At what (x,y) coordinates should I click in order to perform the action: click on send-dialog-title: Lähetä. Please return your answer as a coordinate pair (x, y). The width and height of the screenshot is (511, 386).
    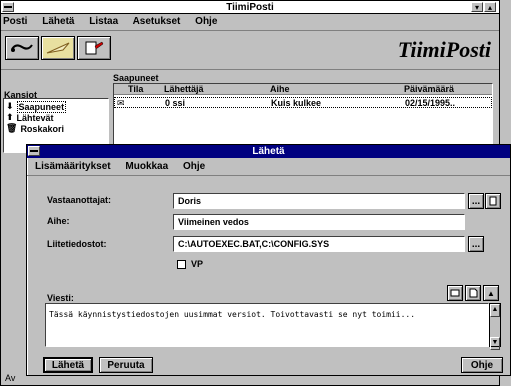
    Looking at the image, I should click on (268, 151).